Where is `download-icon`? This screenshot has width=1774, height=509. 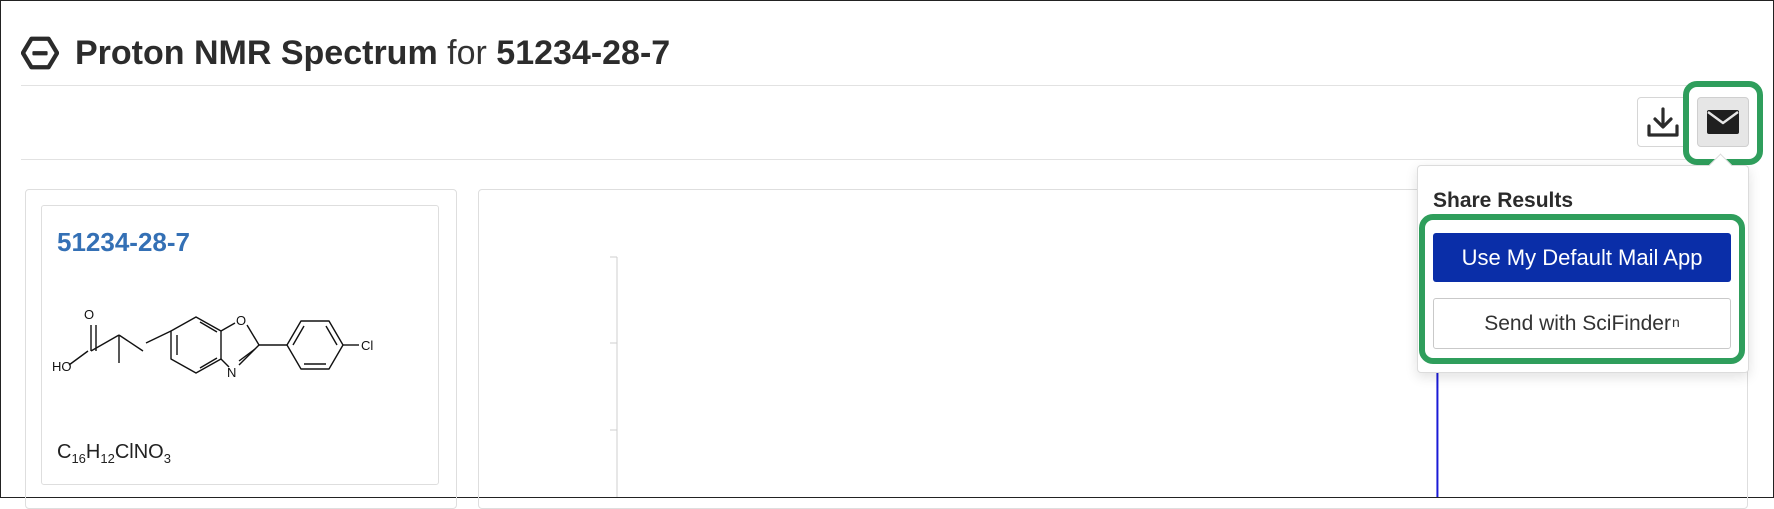 download-icon is located at coordinates (1663, 122).